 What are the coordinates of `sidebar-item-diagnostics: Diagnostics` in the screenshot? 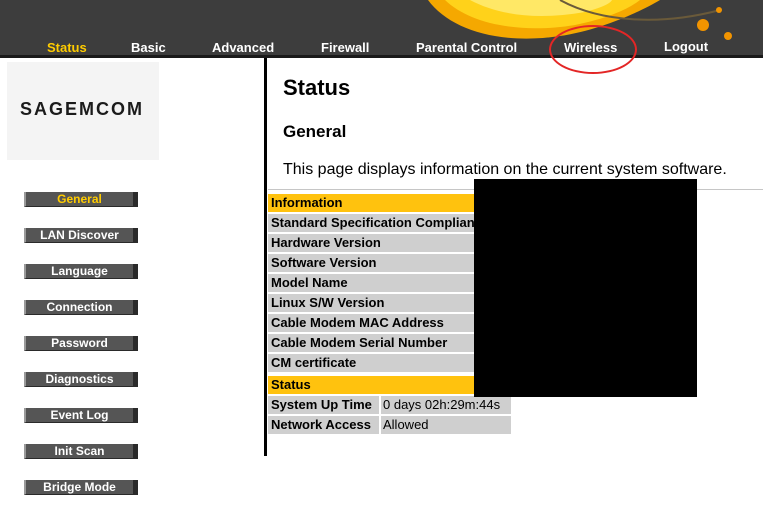 It's located at (81, 379).